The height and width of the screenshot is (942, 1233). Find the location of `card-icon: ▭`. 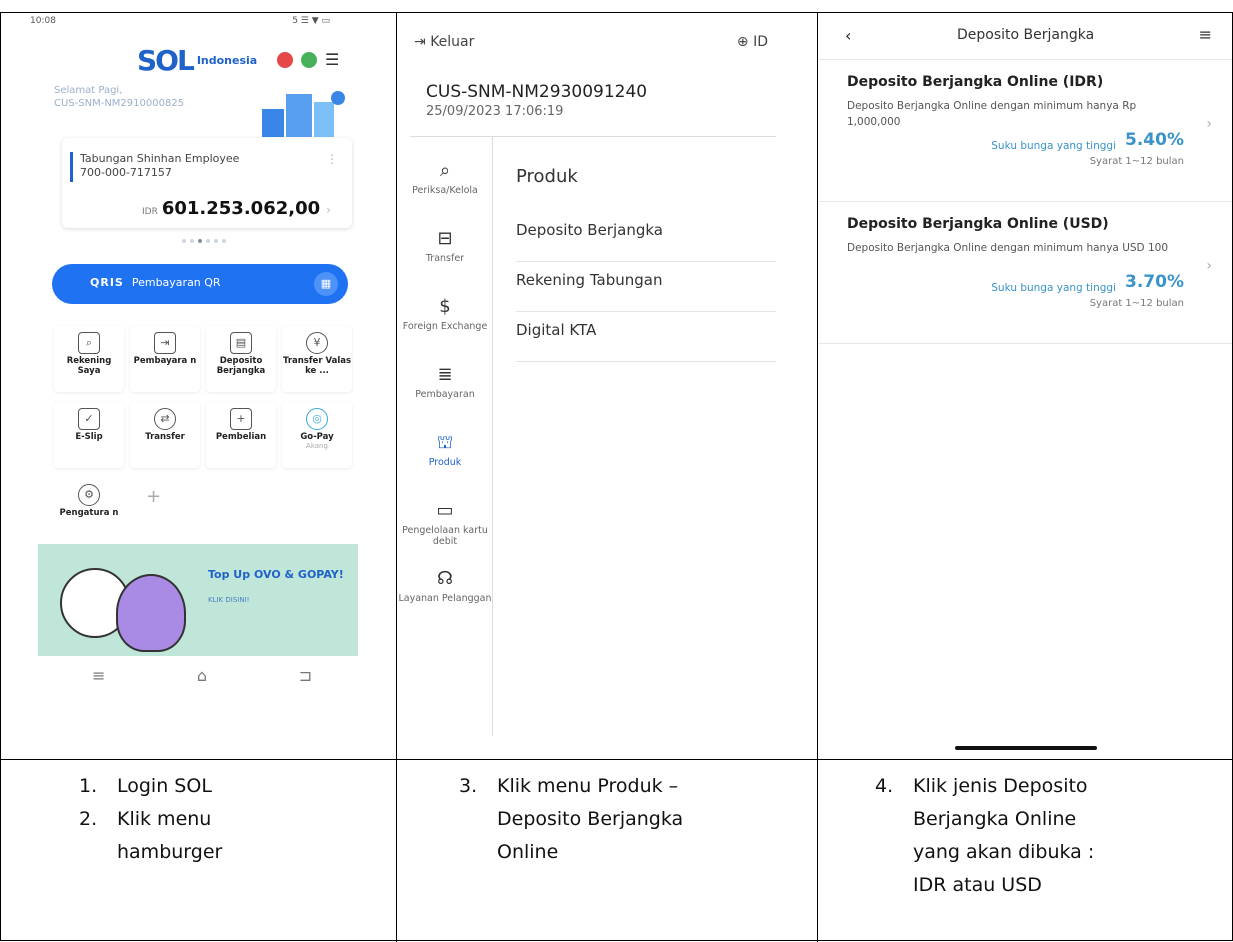

card-icon: ▭ is located at coordinates (445, 510).